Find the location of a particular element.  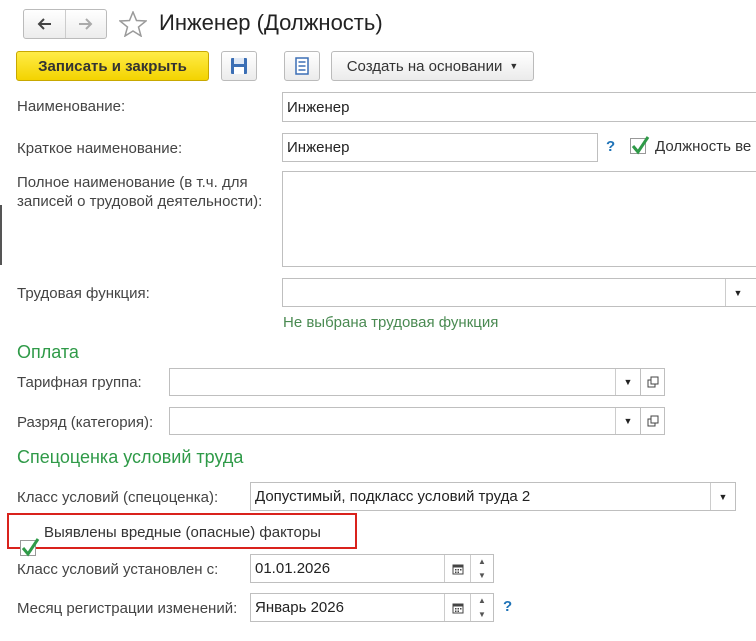

grade-label: Разряд (категория): is located at coordinates (85, 422).